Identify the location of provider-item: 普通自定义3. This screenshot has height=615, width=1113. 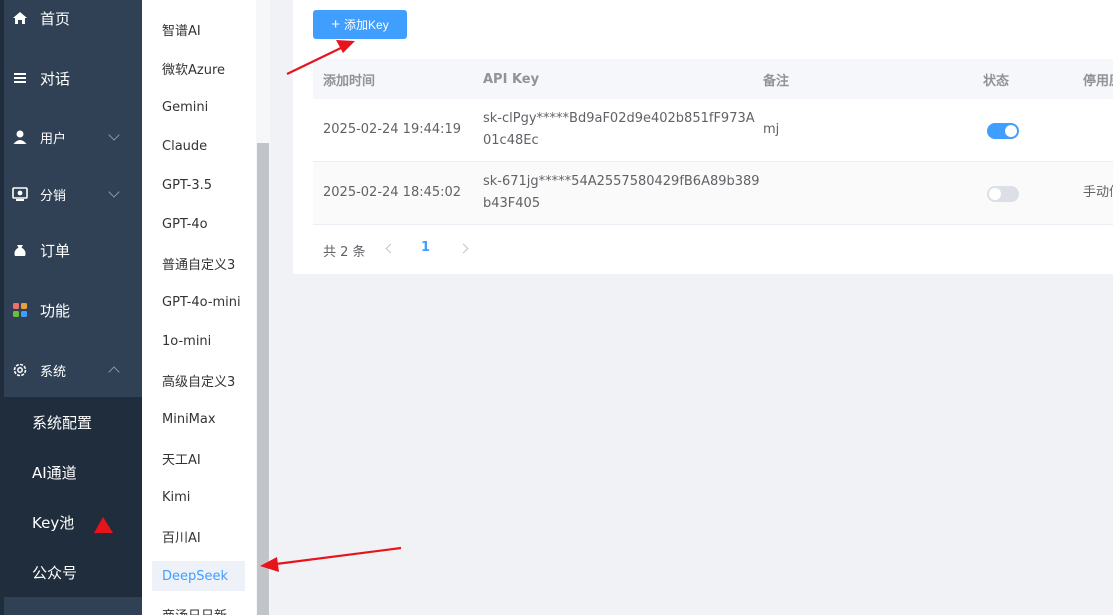
(198, 263).